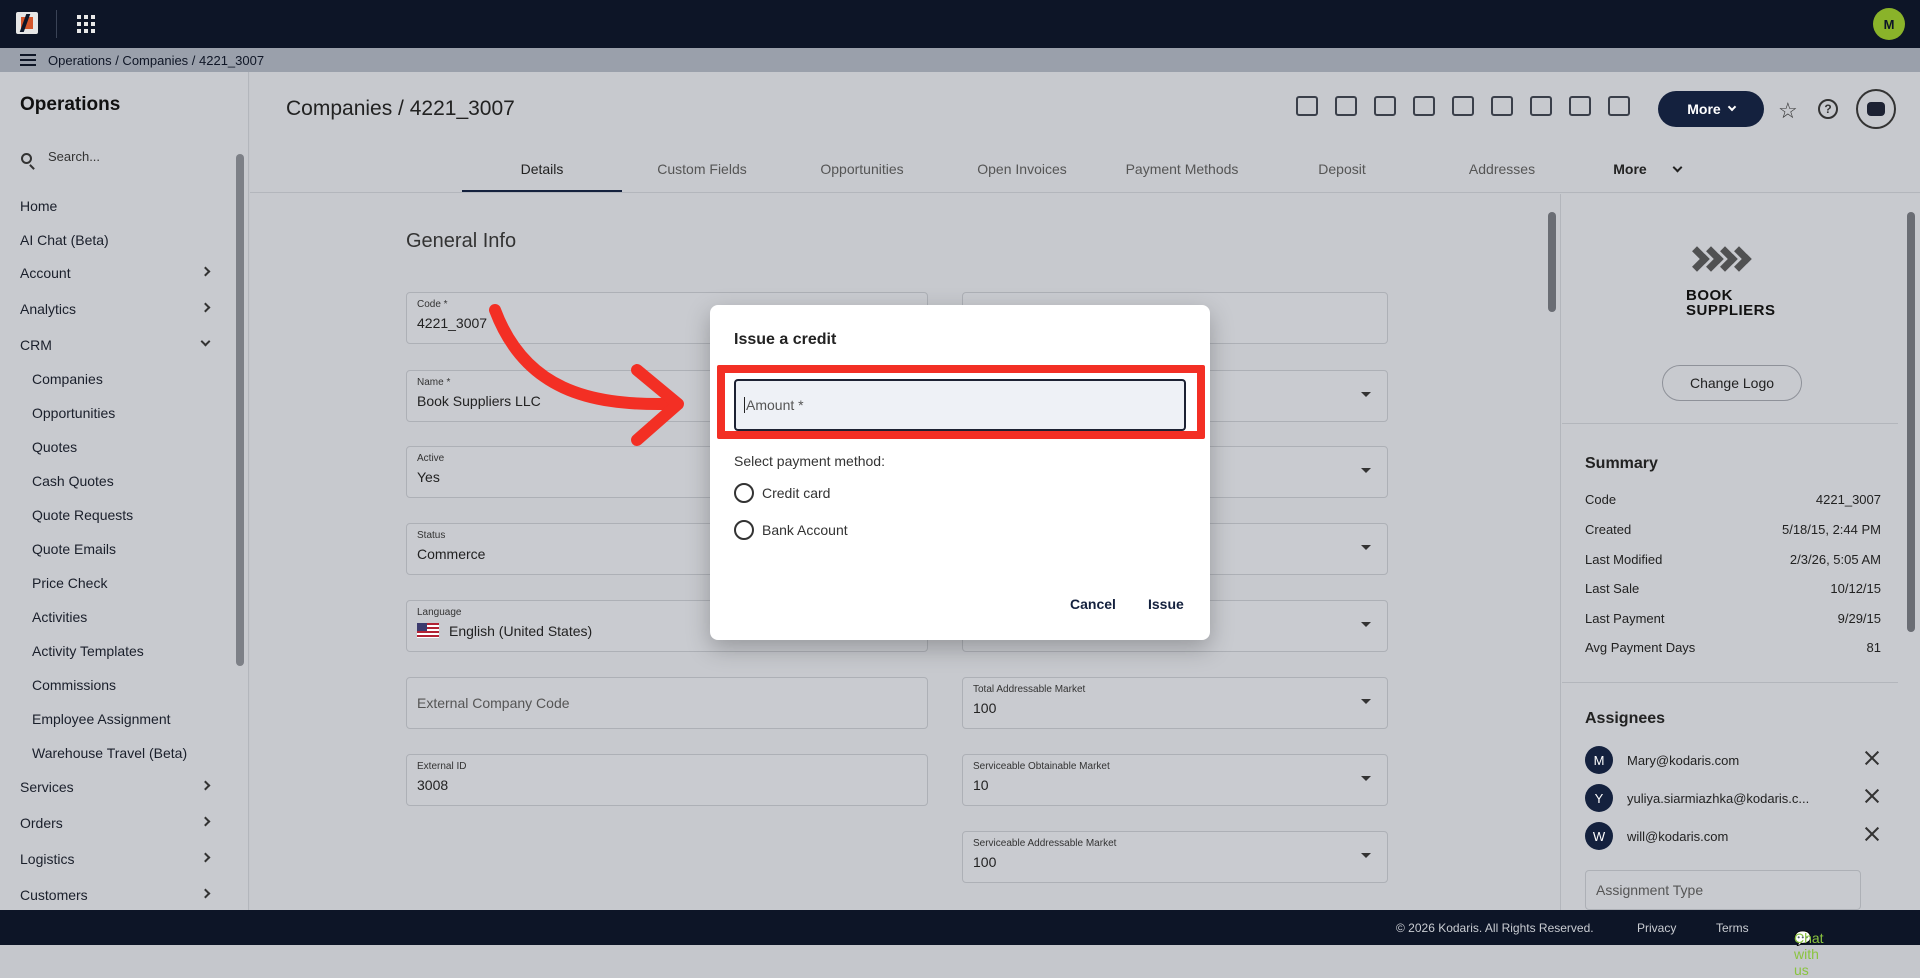 This screenshot has width=1920, height=978. What do you see at coordinates (428, 630) in the screenshot?
I see `us-flag-icon` at bounding box center [428, 630].